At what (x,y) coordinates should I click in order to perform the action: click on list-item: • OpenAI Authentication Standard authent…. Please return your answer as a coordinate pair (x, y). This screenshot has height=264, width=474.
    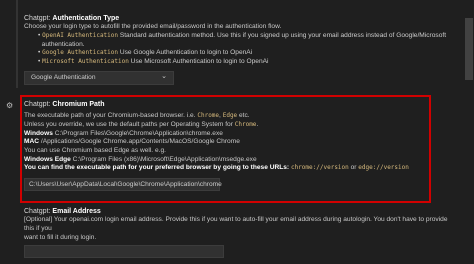
    Looking at the image, I should click on (242, 35).